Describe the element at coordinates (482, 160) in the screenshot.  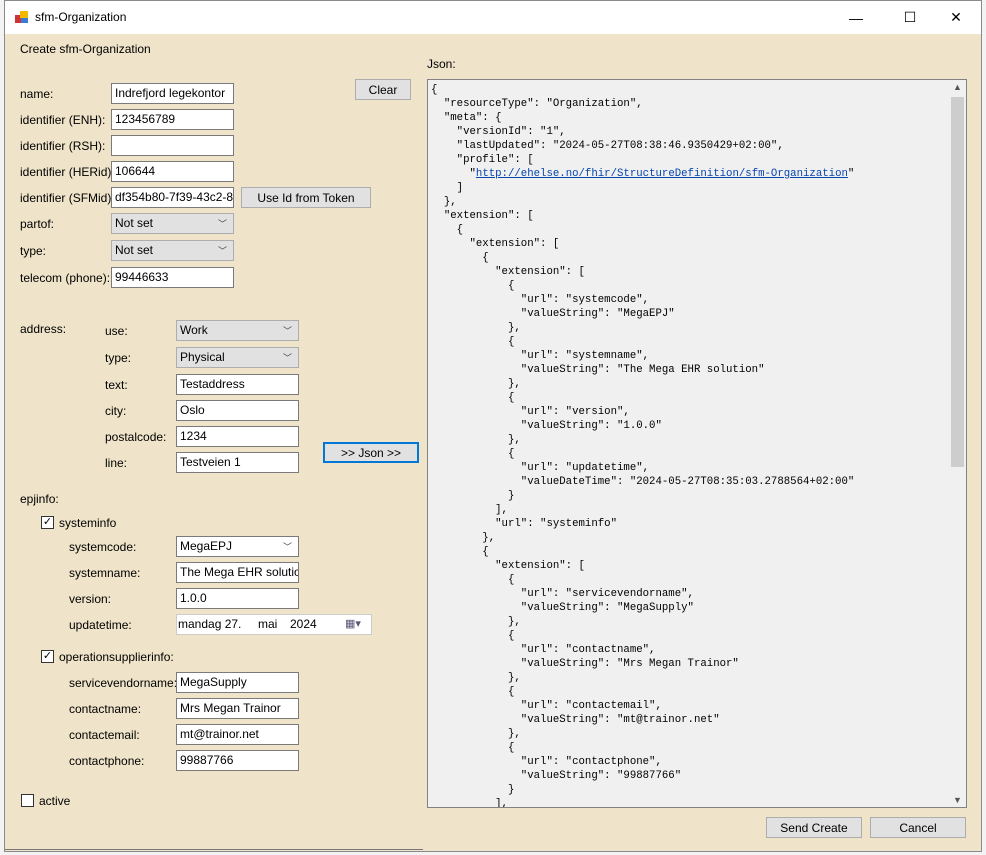
I see `json-line: "profile": [` at that location.